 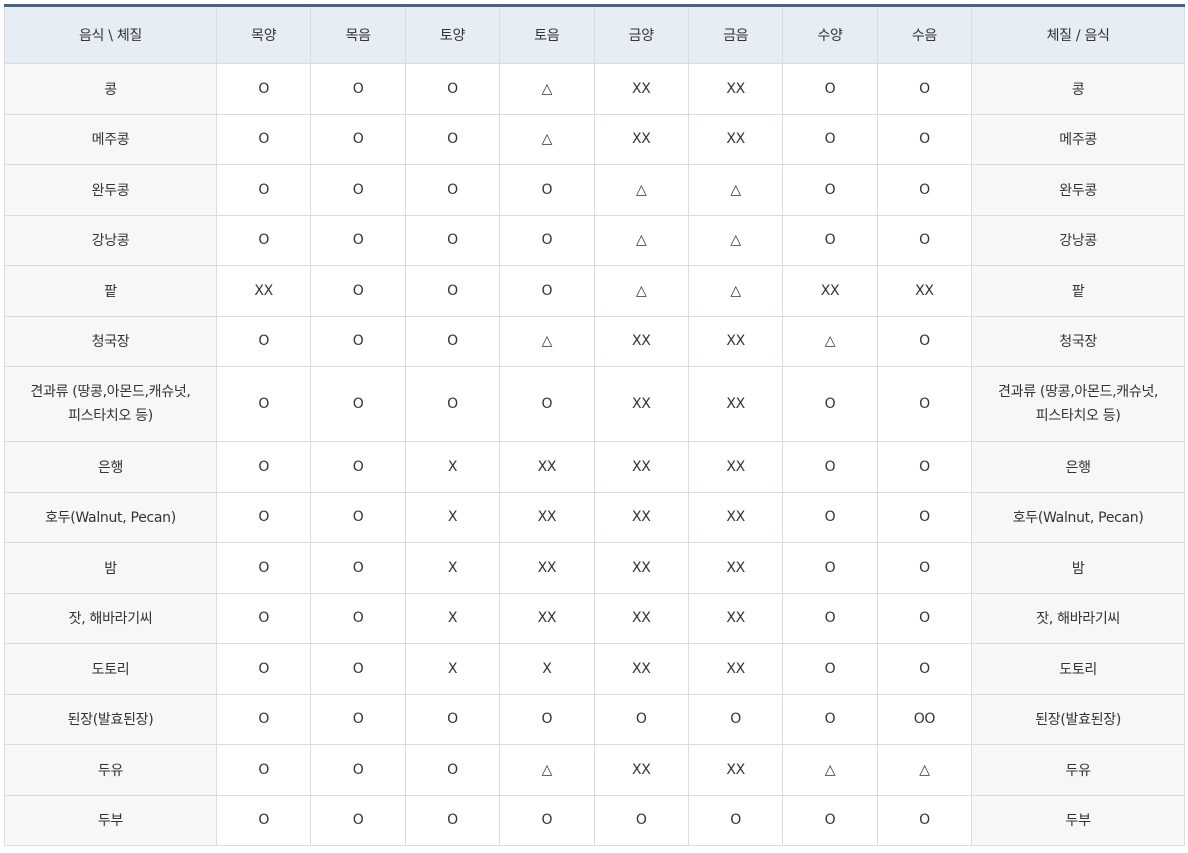 What do you see at coordinates (110, 291) in the screenshot?
I see `food-name-cell: 팥` at bounding box center [110, 291].